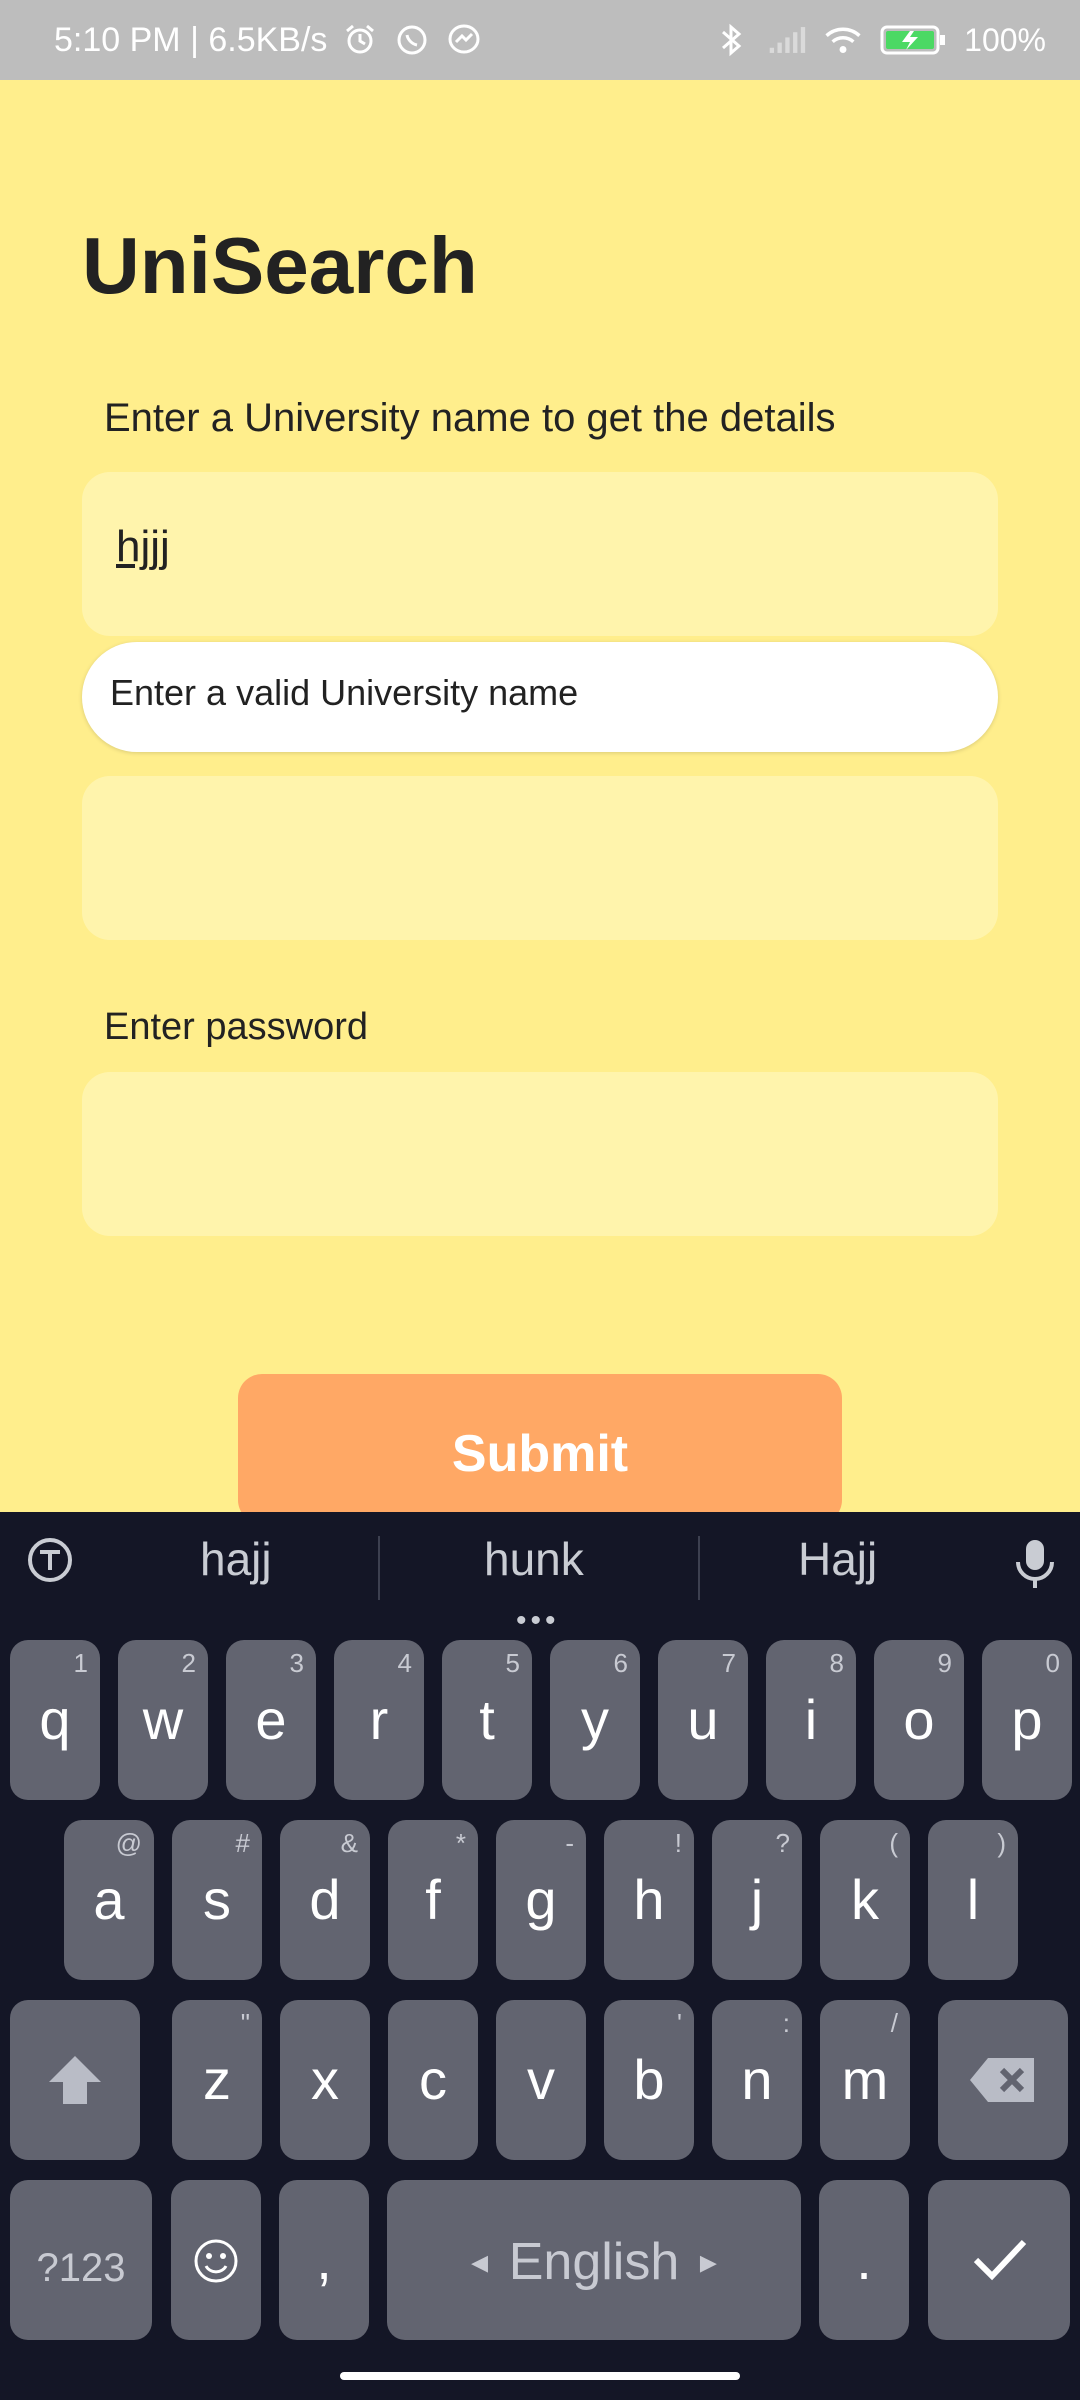 This screenshot has width=1080, height=2400. I want to click on microphone-icon, so click(1035, 1566).